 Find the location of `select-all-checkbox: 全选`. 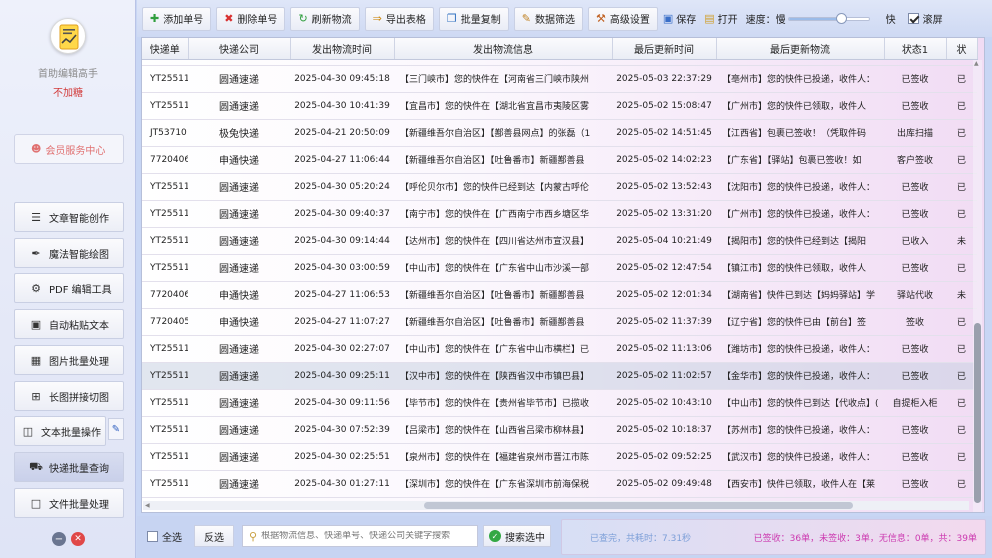

select-all-checkbox: 全选 is located at coordinates (164, 536).